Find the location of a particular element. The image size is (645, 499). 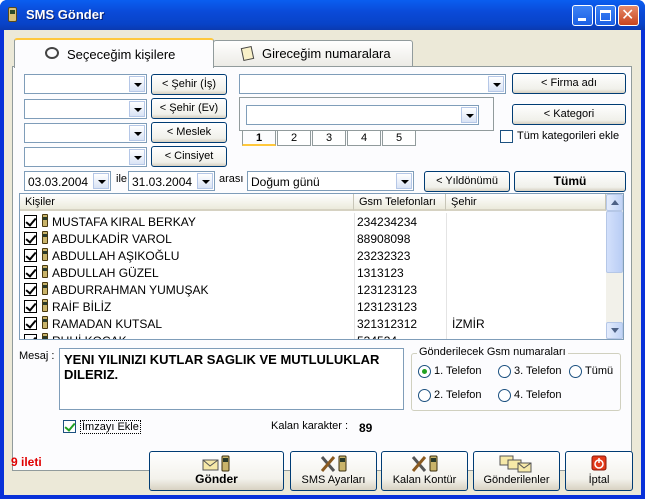

minimize-icon is located at coordinates (582, 19).